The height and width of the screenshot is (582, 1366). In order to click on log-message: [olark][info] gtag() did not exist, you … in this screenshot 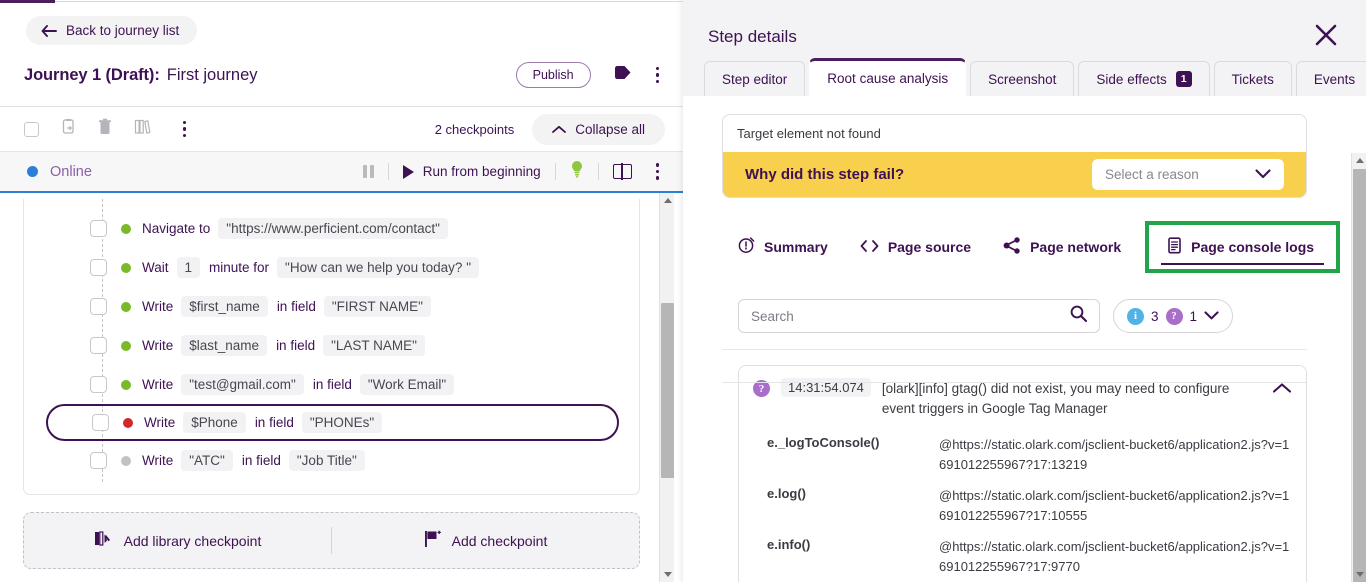, I will do `click(1055, 398)`.